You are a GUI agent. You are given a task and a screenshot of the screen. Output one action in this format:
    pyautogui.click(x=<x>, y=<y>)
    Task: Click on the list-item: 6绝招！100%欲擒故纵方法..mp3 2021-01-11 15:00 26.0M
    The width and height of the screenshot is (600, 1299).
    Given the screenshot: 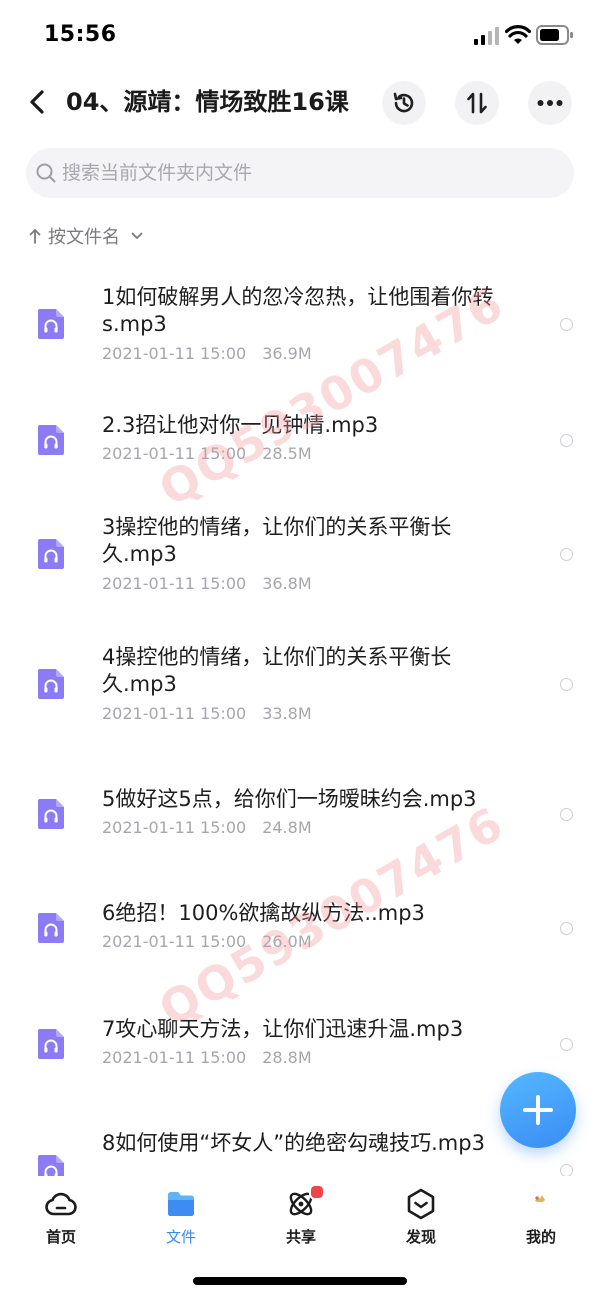 What is the action you would take?
    pyautogui.click(x=300, y=937)
    